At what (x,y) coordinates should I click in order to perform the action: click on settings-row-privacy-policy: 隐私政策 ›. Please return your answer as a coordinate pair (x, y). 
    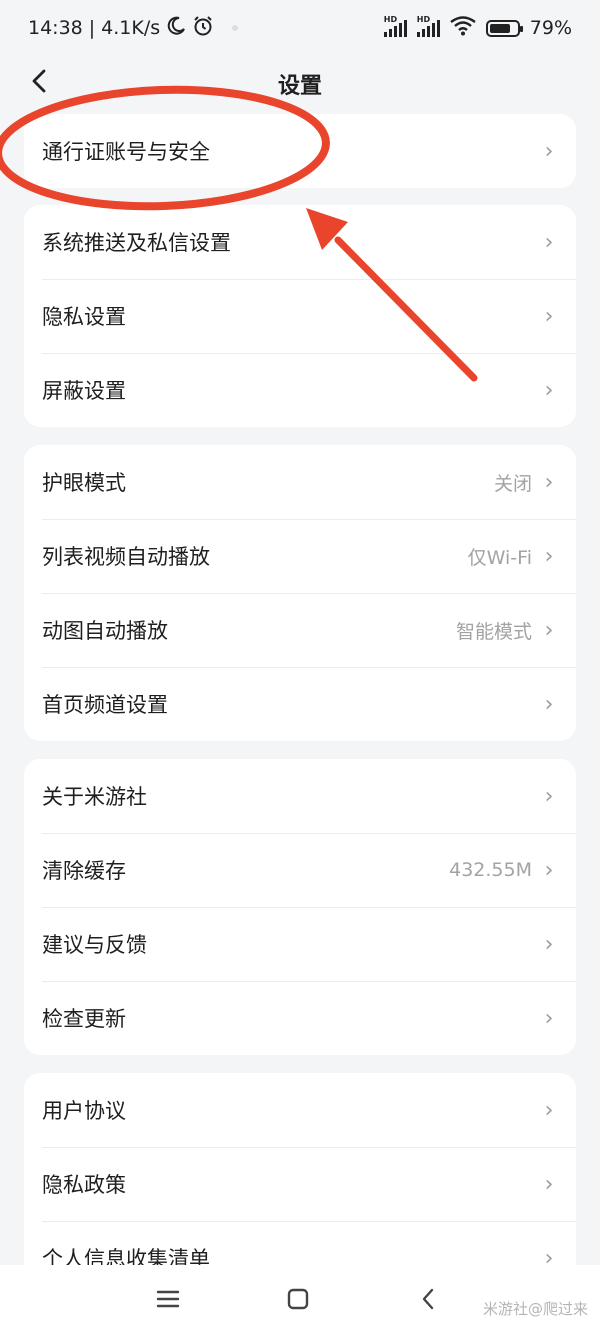
    Looking at the image, I should click on (300, 1184).